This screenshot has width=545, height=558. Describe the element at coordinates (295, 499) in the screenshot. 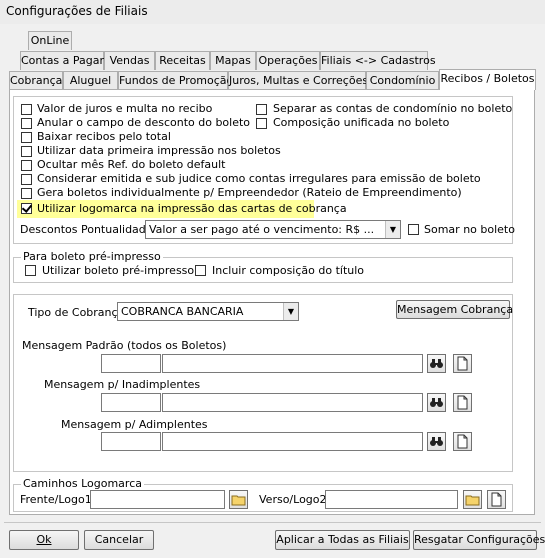

I see `verso-logo-label: Verso/Logo2:` at that location.